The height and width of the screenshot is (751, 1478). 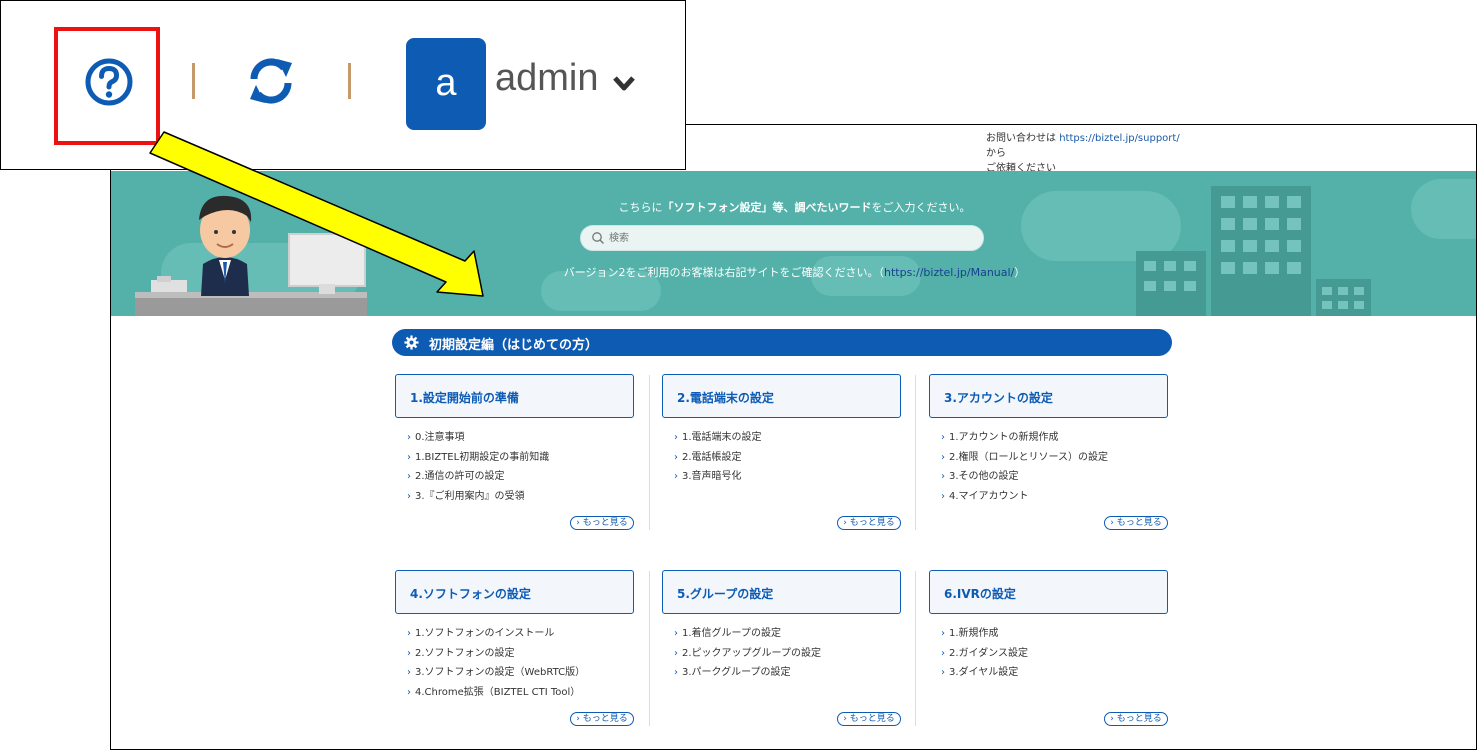 What do you see at coordinates (316, 214) in the screenshot?
I see `callout-arrow` at bounding box center [316, 214].